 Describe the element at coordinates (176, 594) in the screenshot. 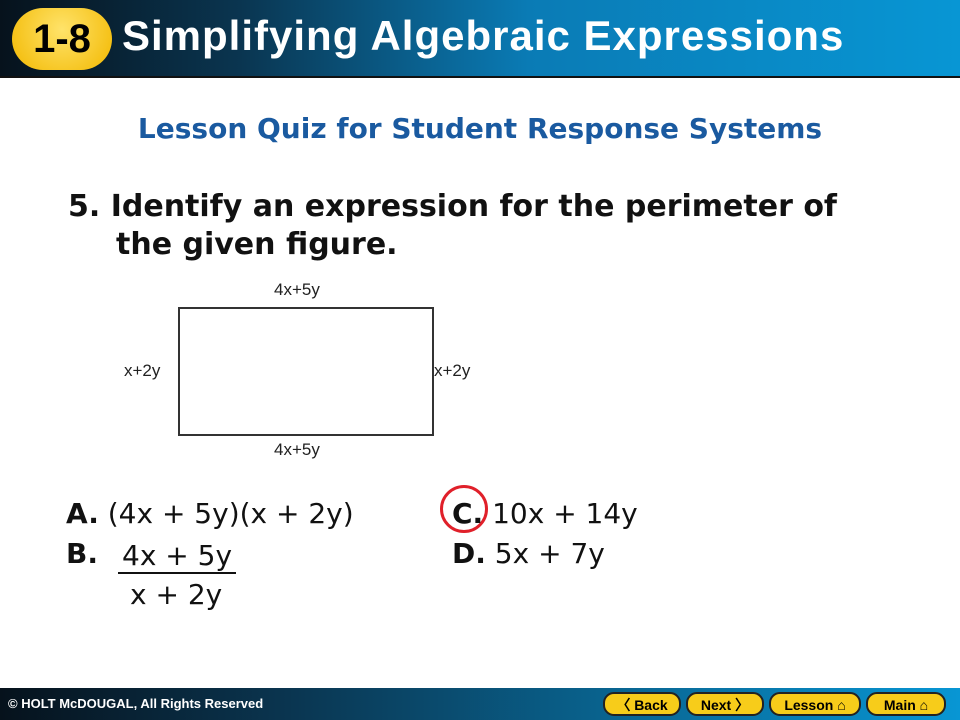

I see `answer-b-denominator: x + 2y` at that location.